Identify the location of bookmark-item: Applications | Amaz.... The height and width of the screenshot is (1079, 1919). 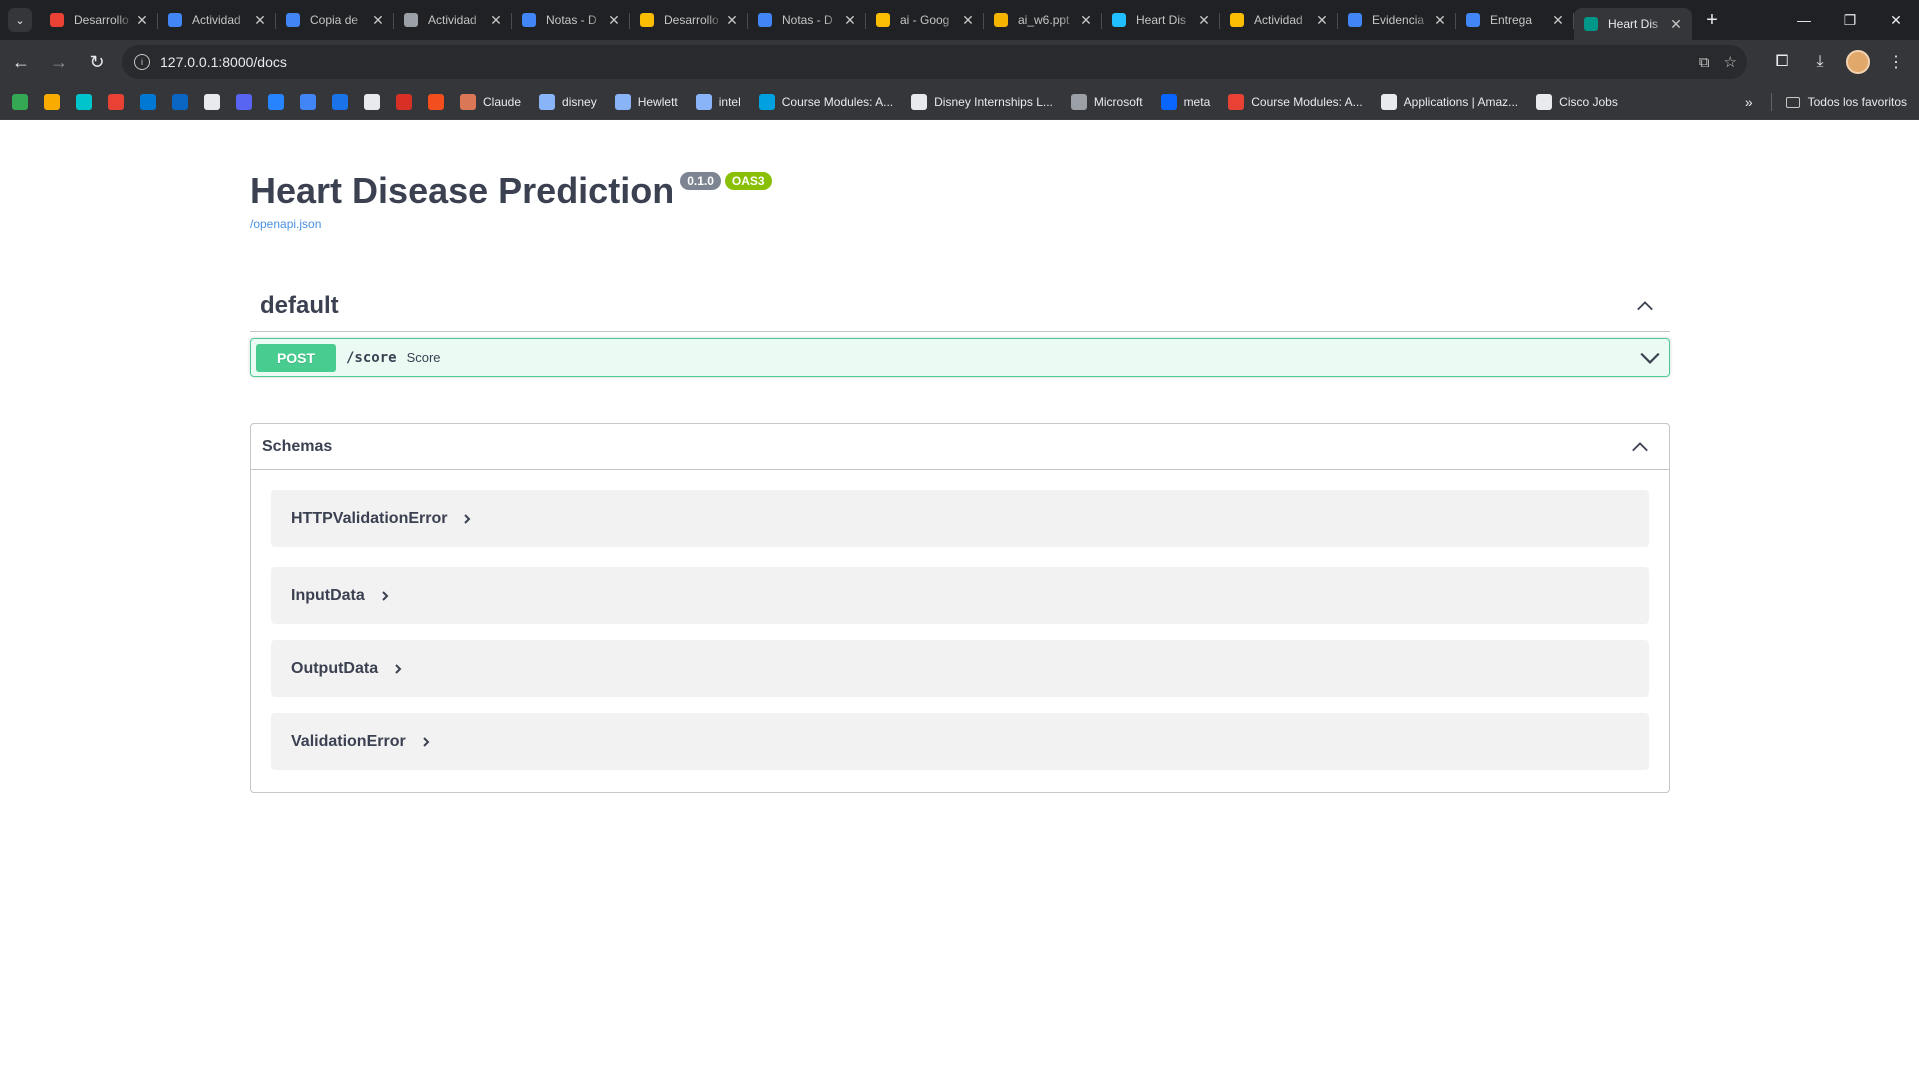
(1449, 101).